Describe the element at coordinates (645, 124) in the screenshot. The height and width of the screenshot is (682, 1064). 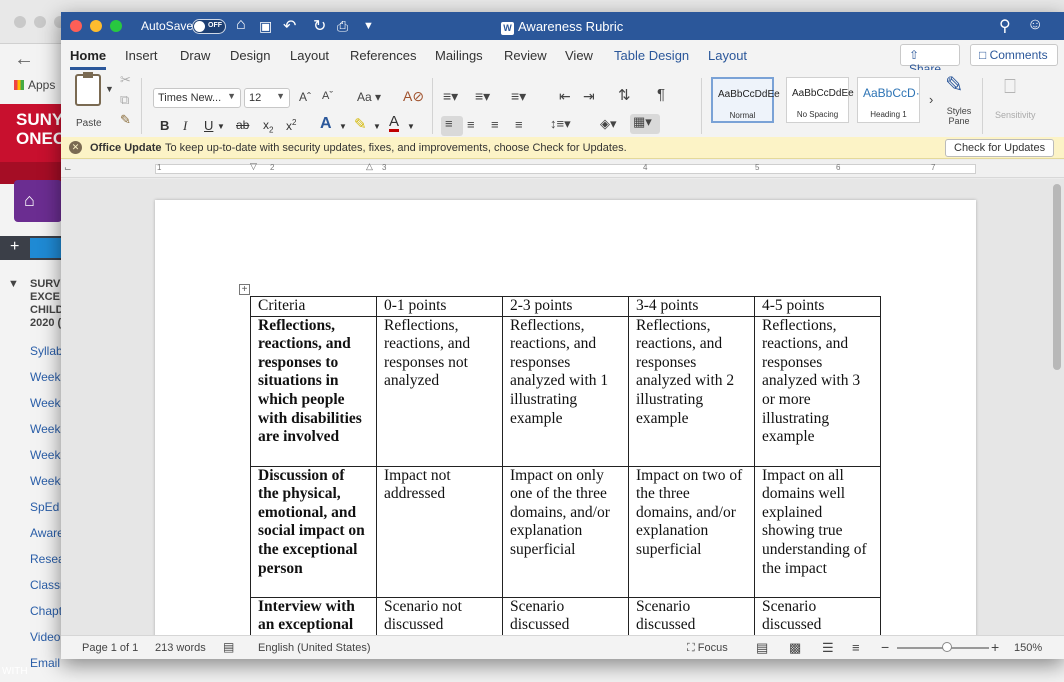
I see `borders-icon: ▦▾` at that location.